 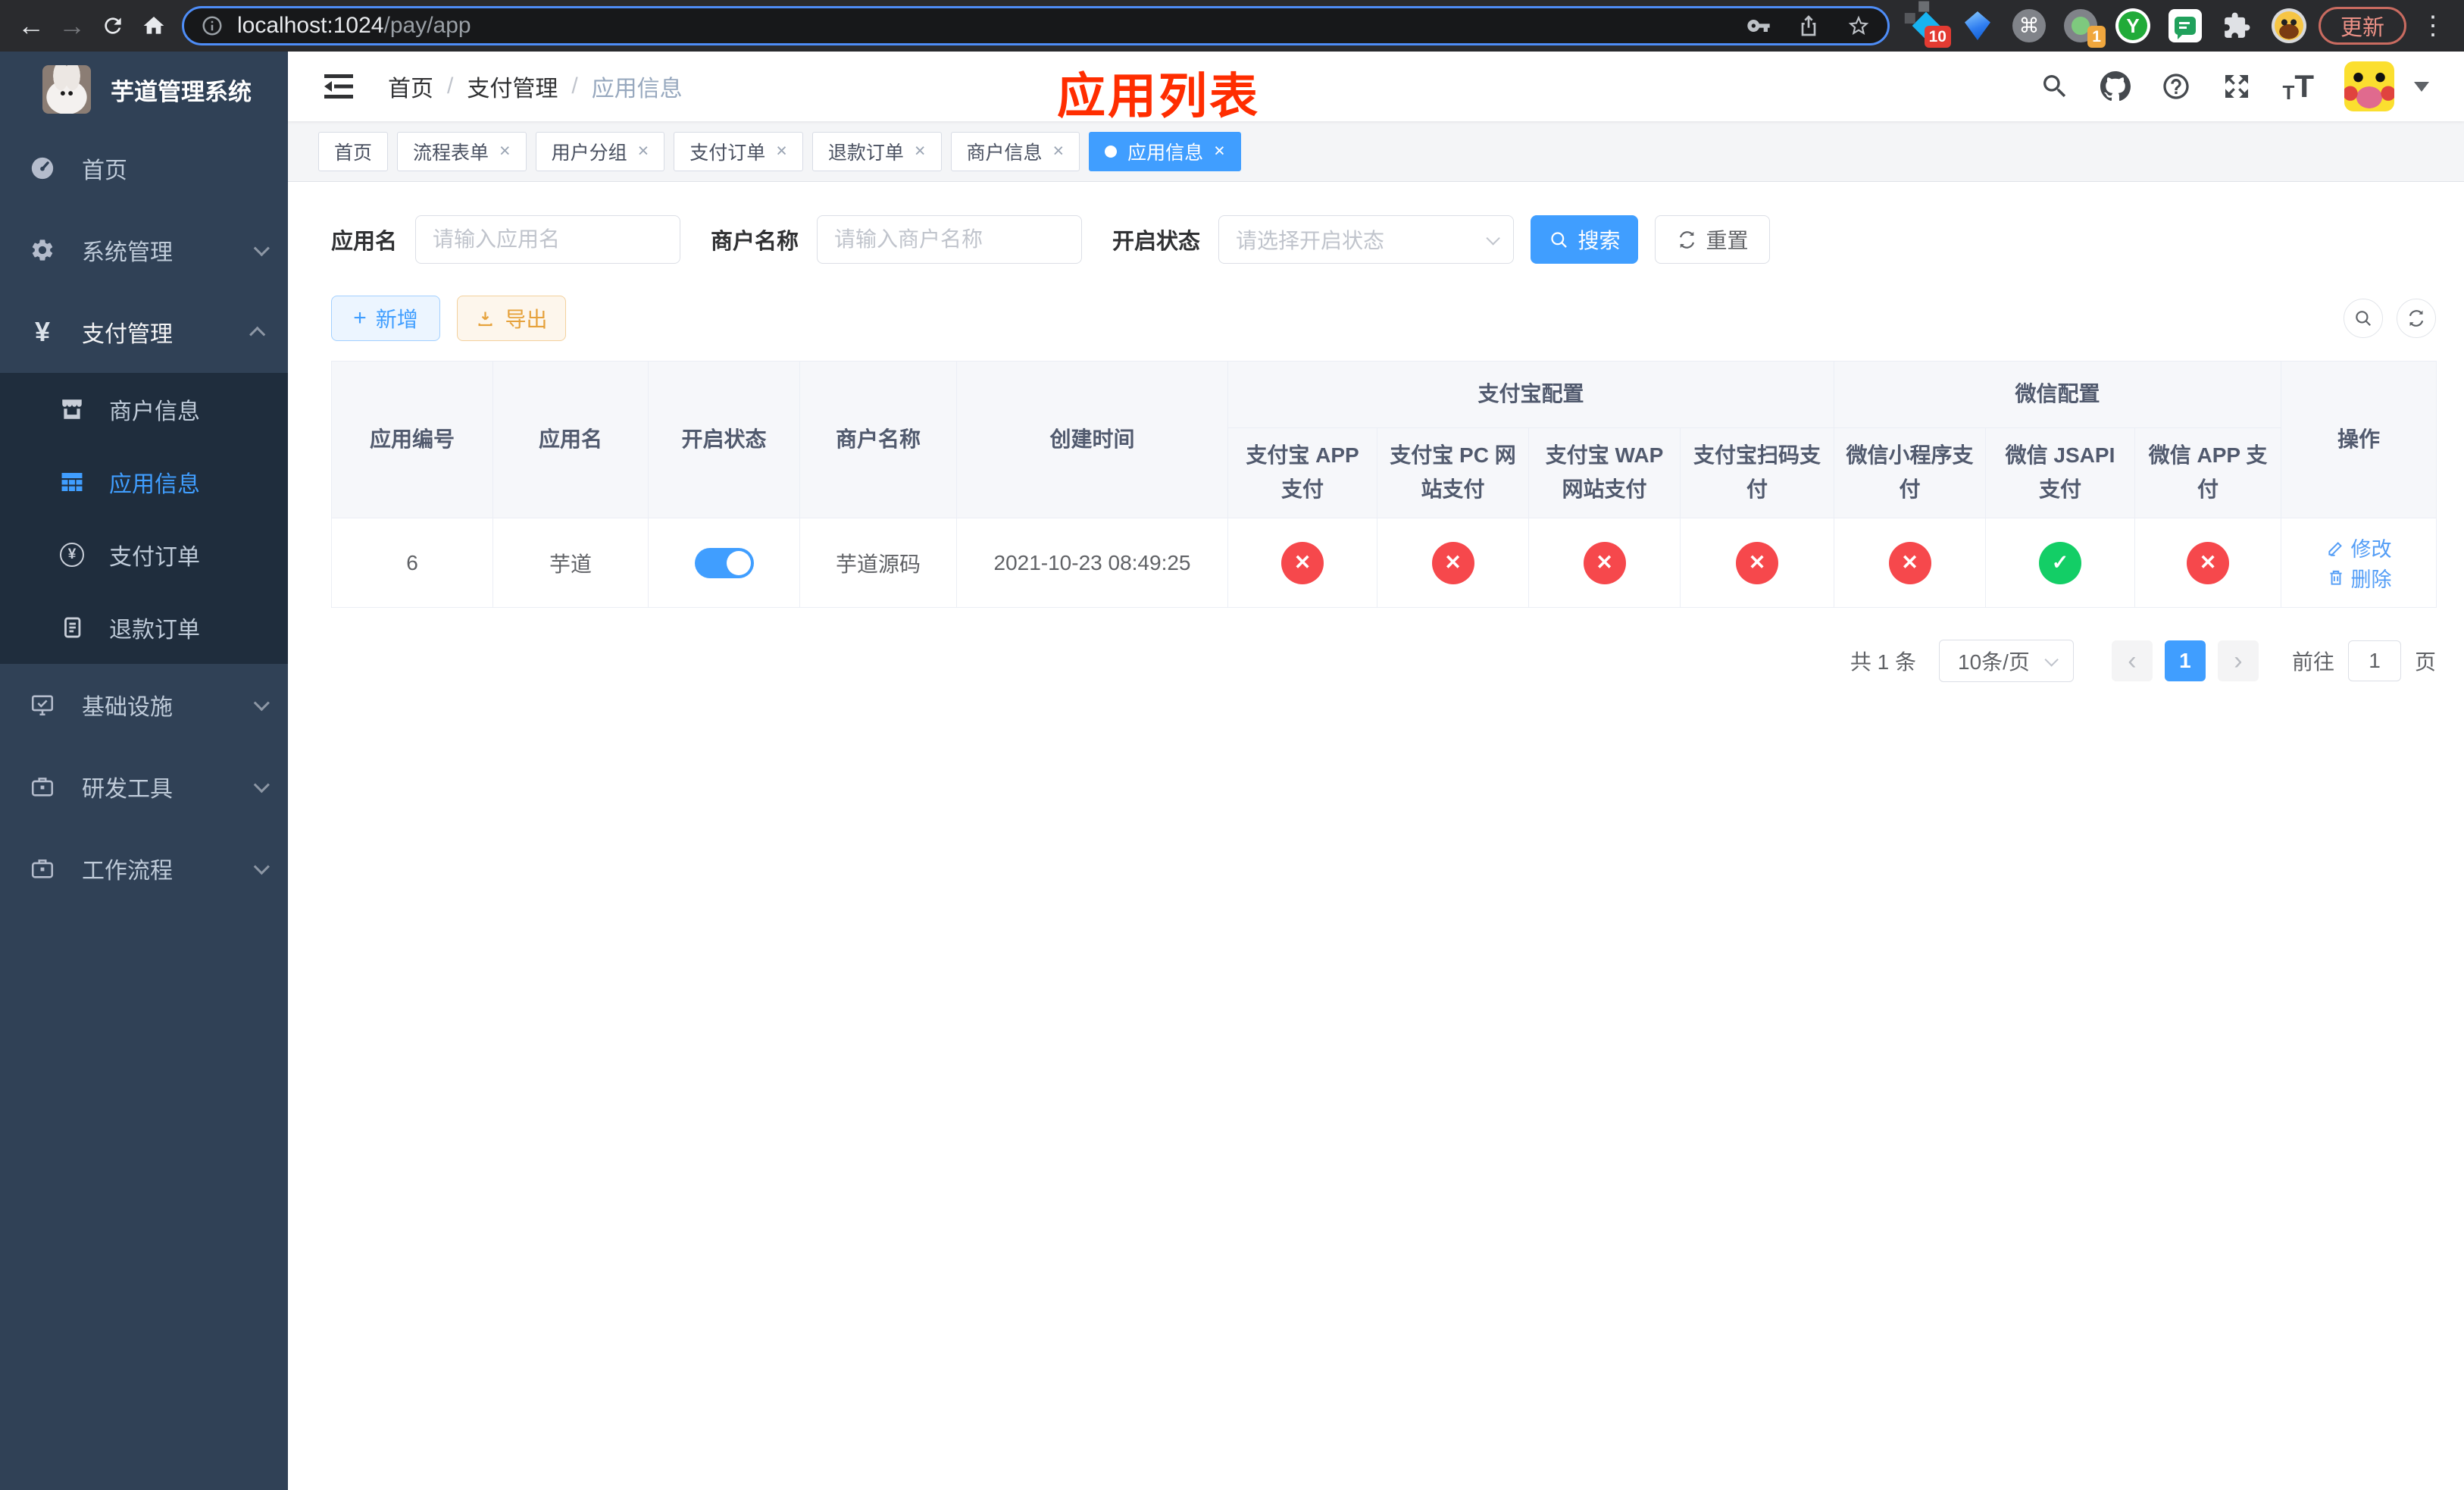 I want to click on sidebar-item-system: 系统管理, so click(x=144, y=250).